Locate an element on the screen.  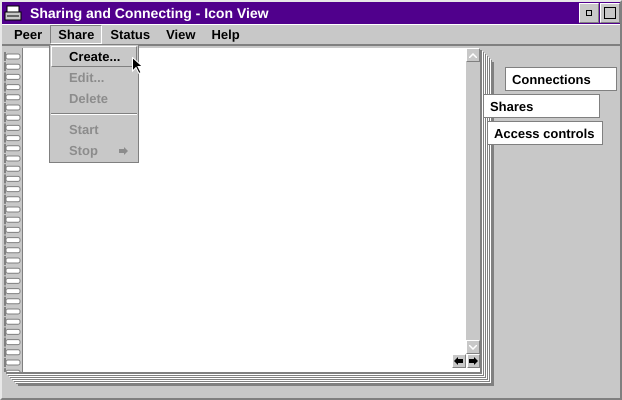
mouse-pointer-icon is located at coordinates (137, 65).